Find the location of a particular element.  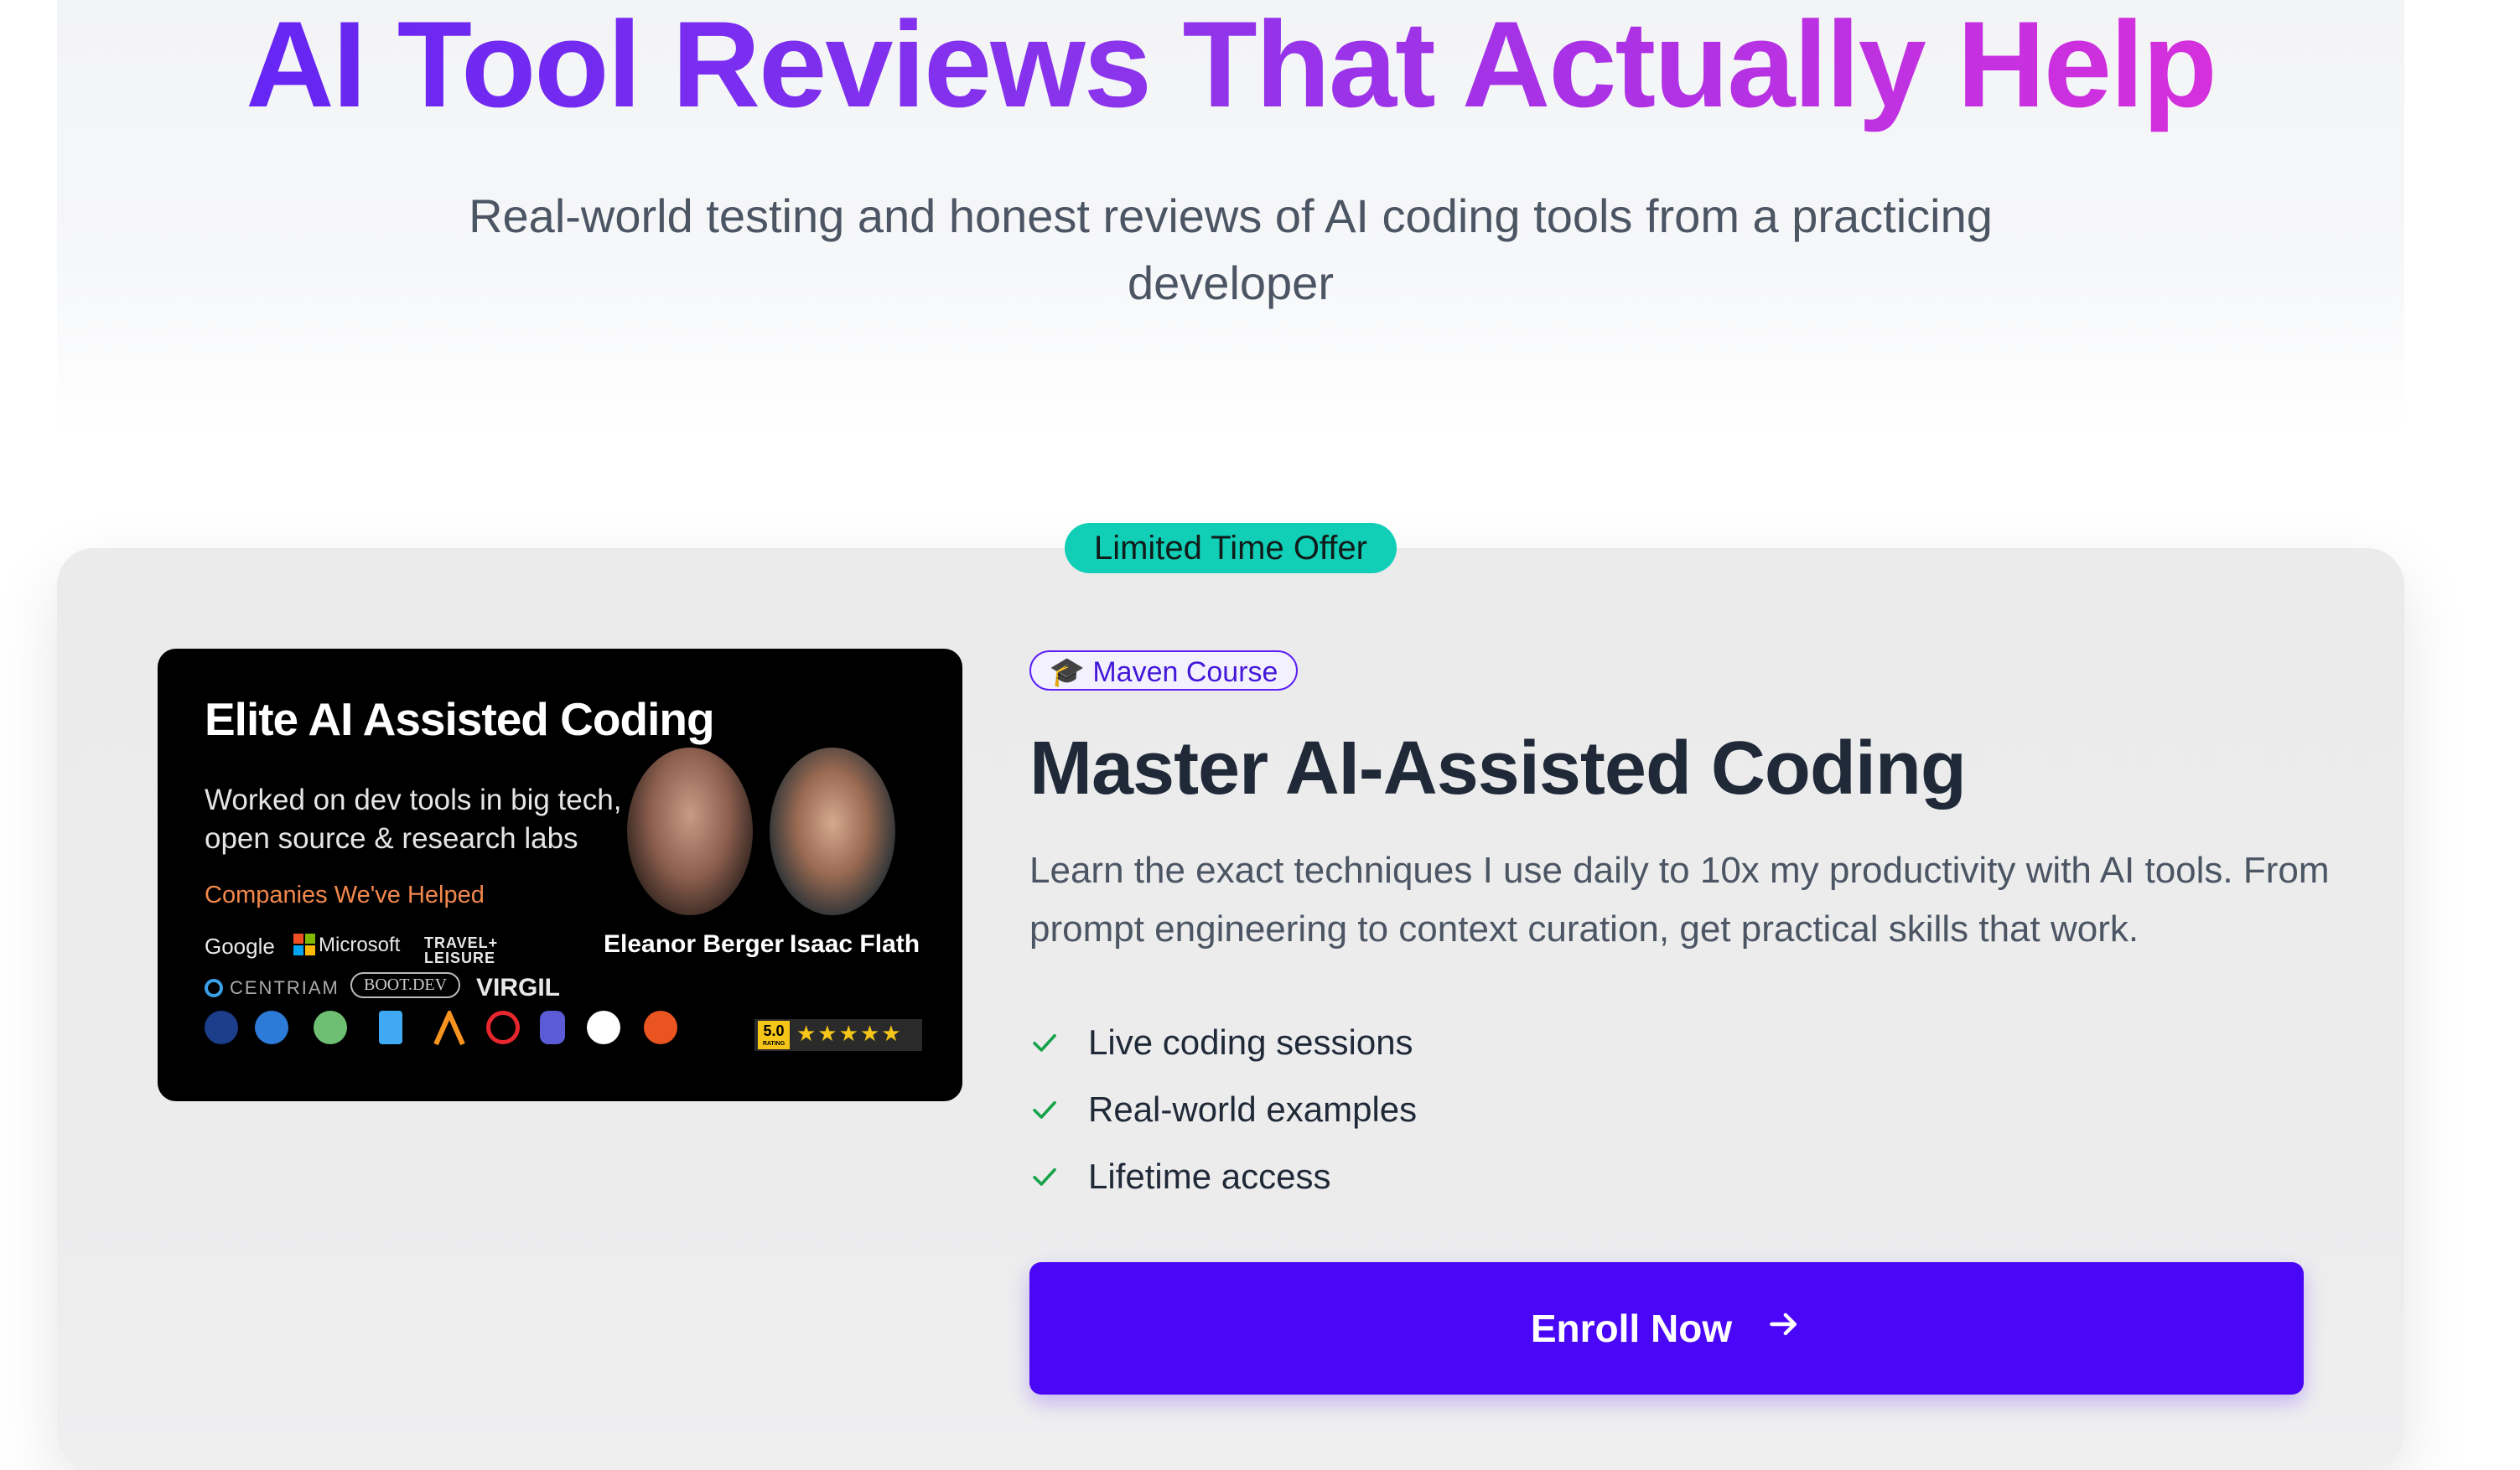

enroll-label: Enroll Now is located at coordinates (1631, 1328).